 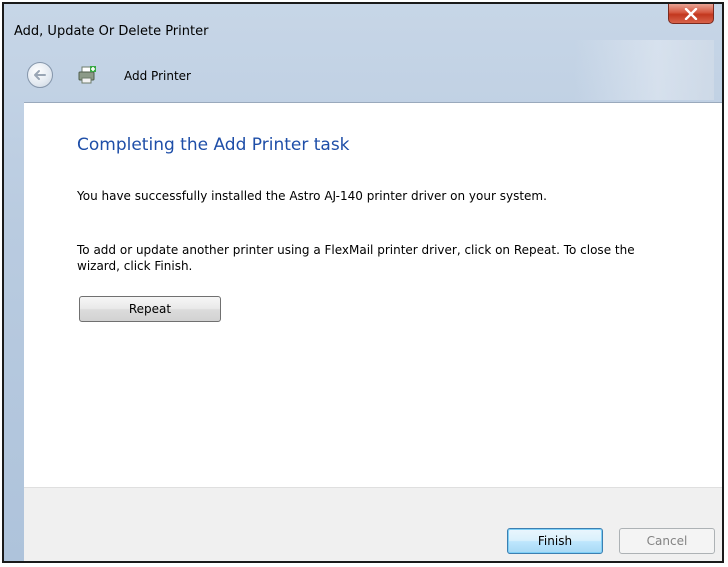 I want to click on close-button, so click(x=691, y=14).